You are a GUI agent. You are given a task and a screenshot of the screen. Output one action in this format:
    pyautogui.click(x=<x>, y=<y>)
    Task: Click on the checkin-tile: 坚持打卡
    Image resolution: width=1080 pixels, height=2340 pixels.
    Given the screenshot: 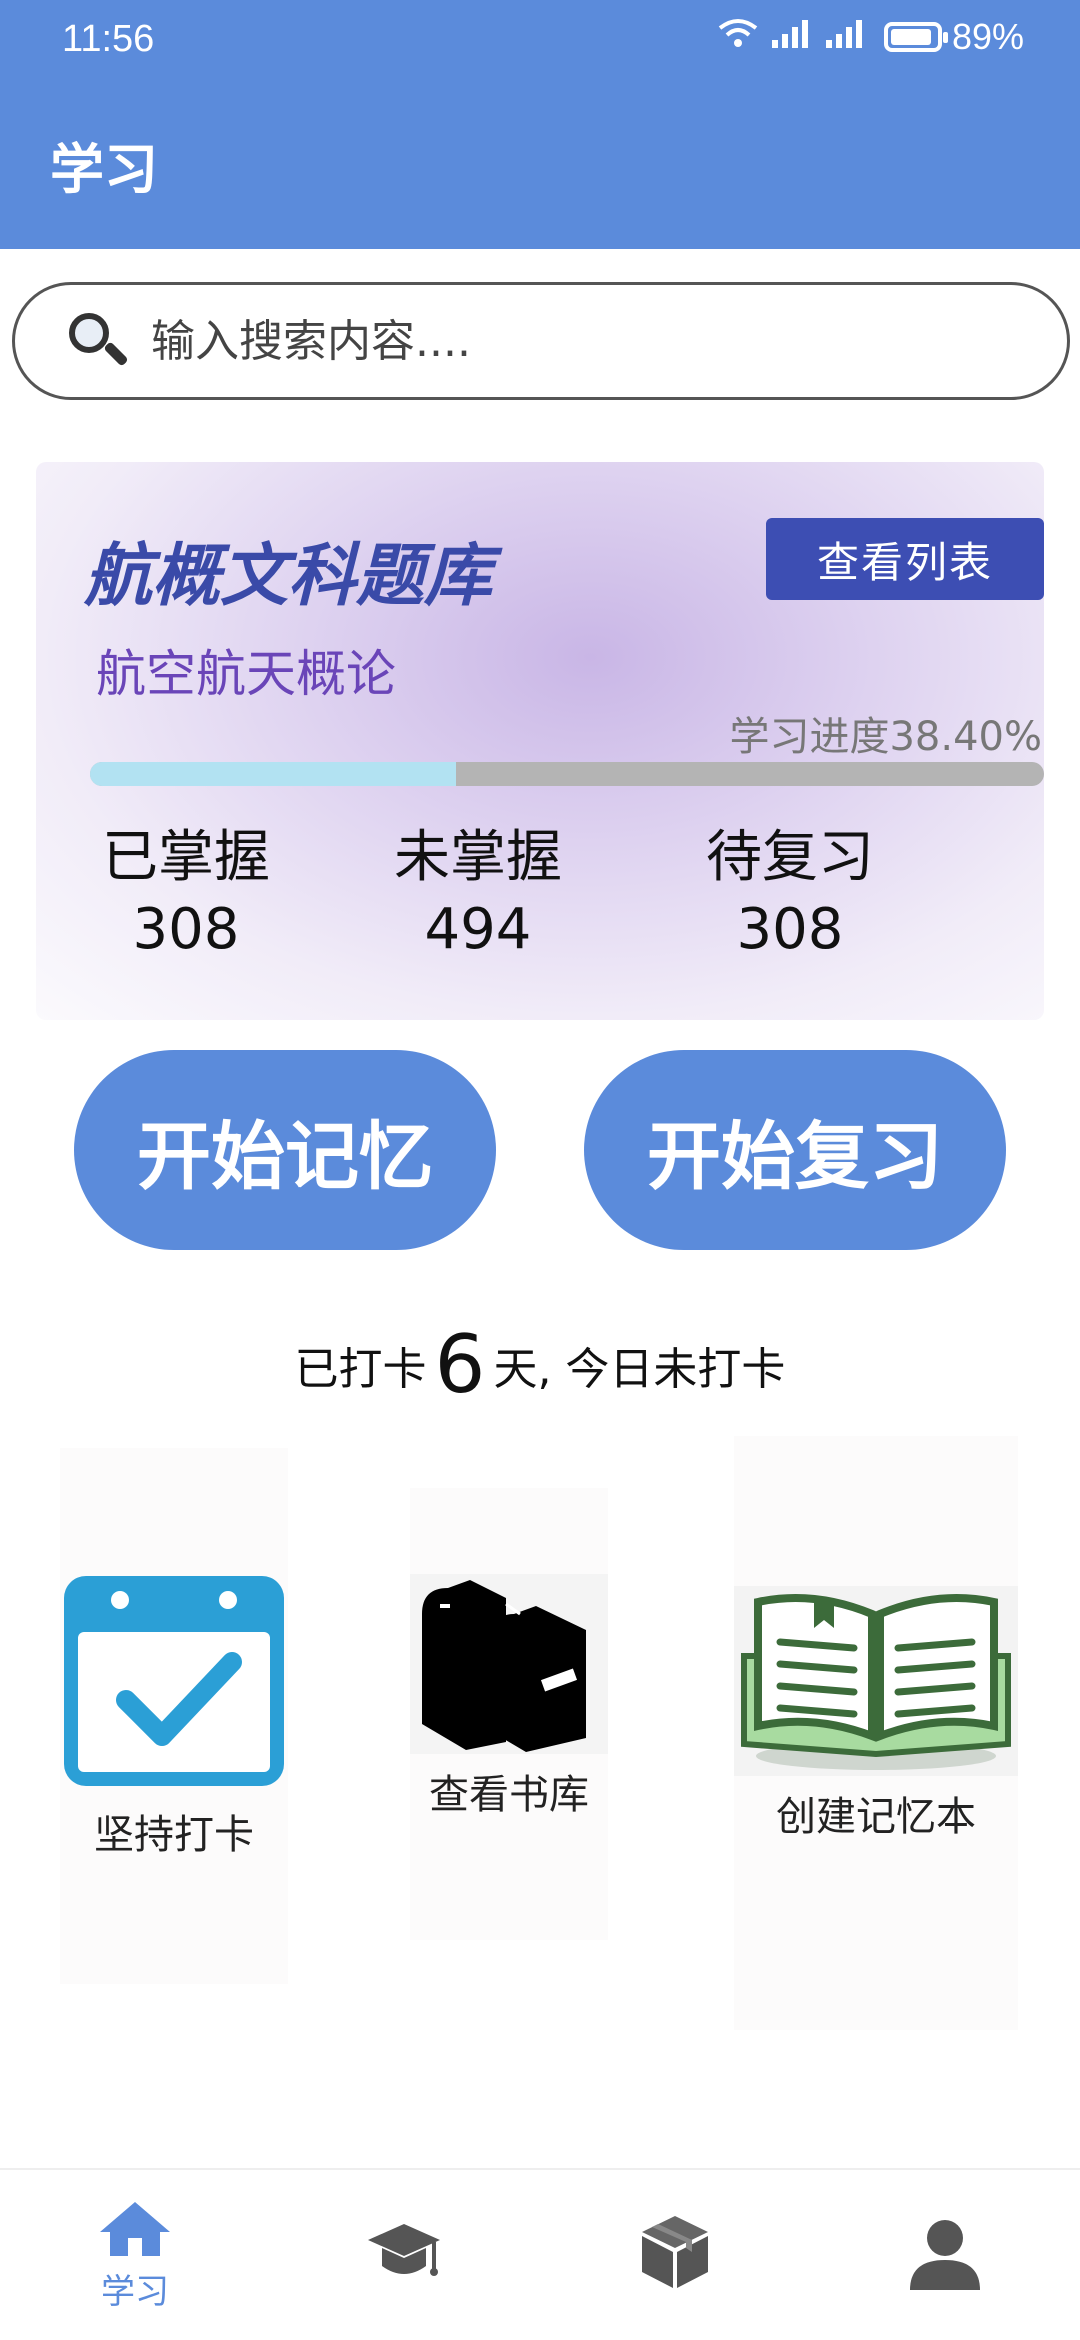 What is the action you would take?
    pyautogui.click(x=174, y=1716)
    